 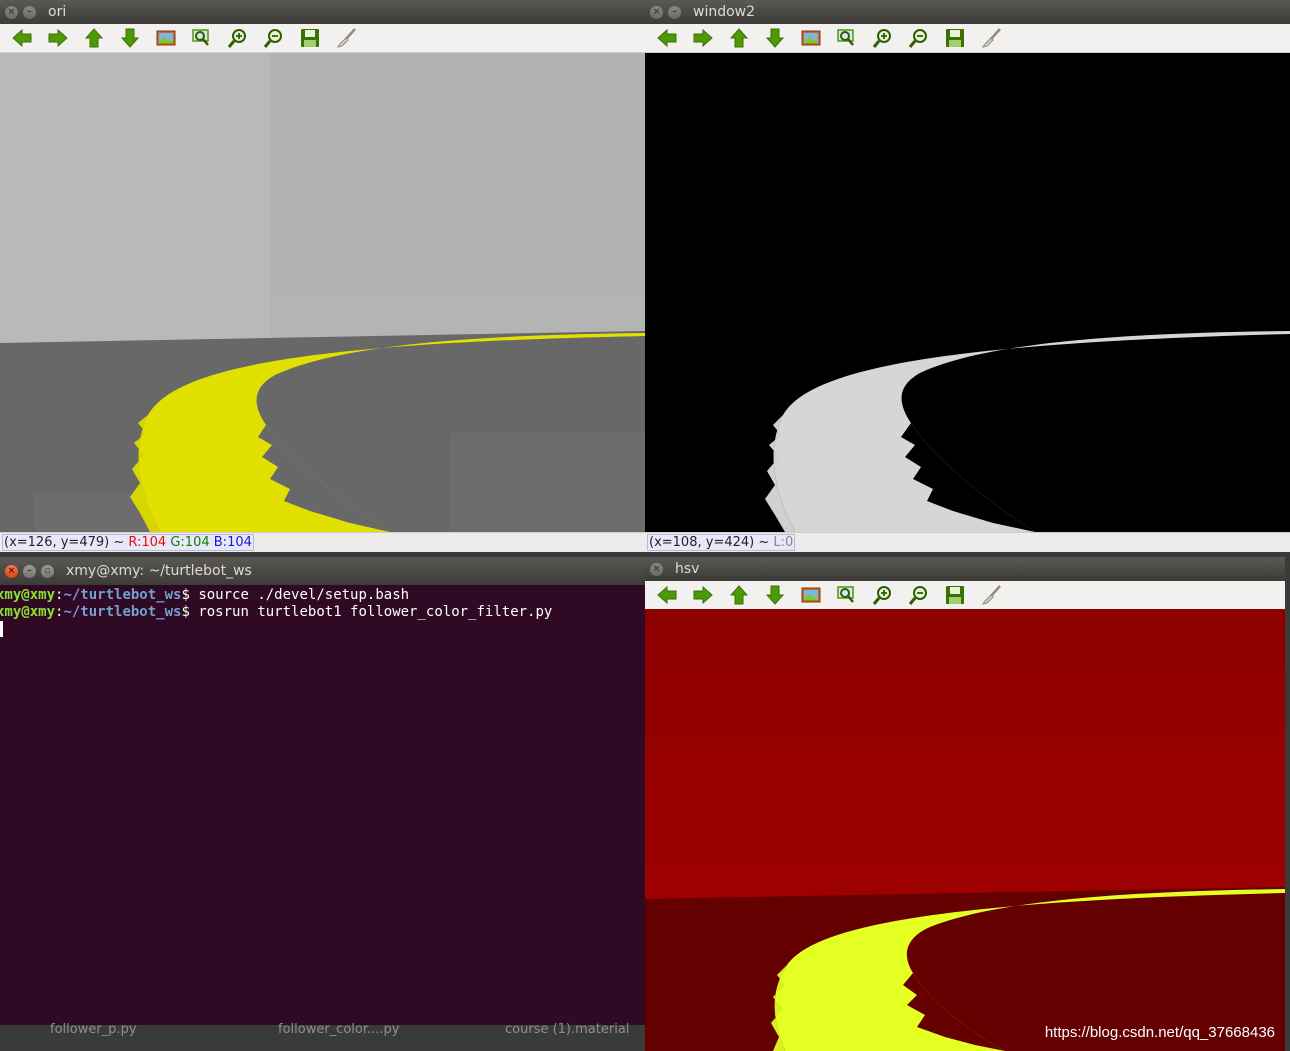 I want to click on text-cursor, so click(x=1, y=629).